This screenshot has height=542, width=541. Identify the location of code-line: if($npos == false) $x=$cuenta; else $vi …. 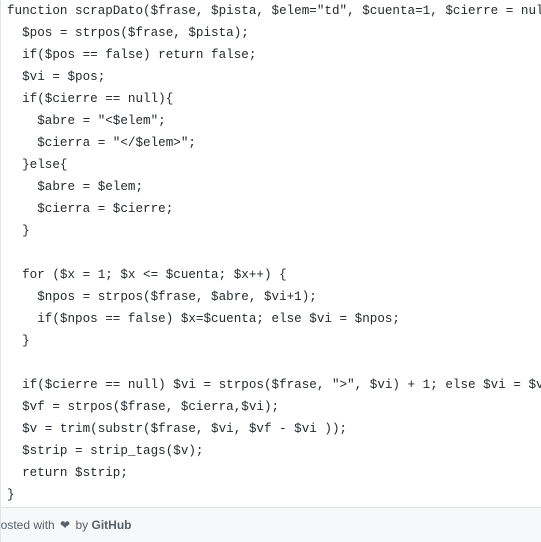
(203, 319).